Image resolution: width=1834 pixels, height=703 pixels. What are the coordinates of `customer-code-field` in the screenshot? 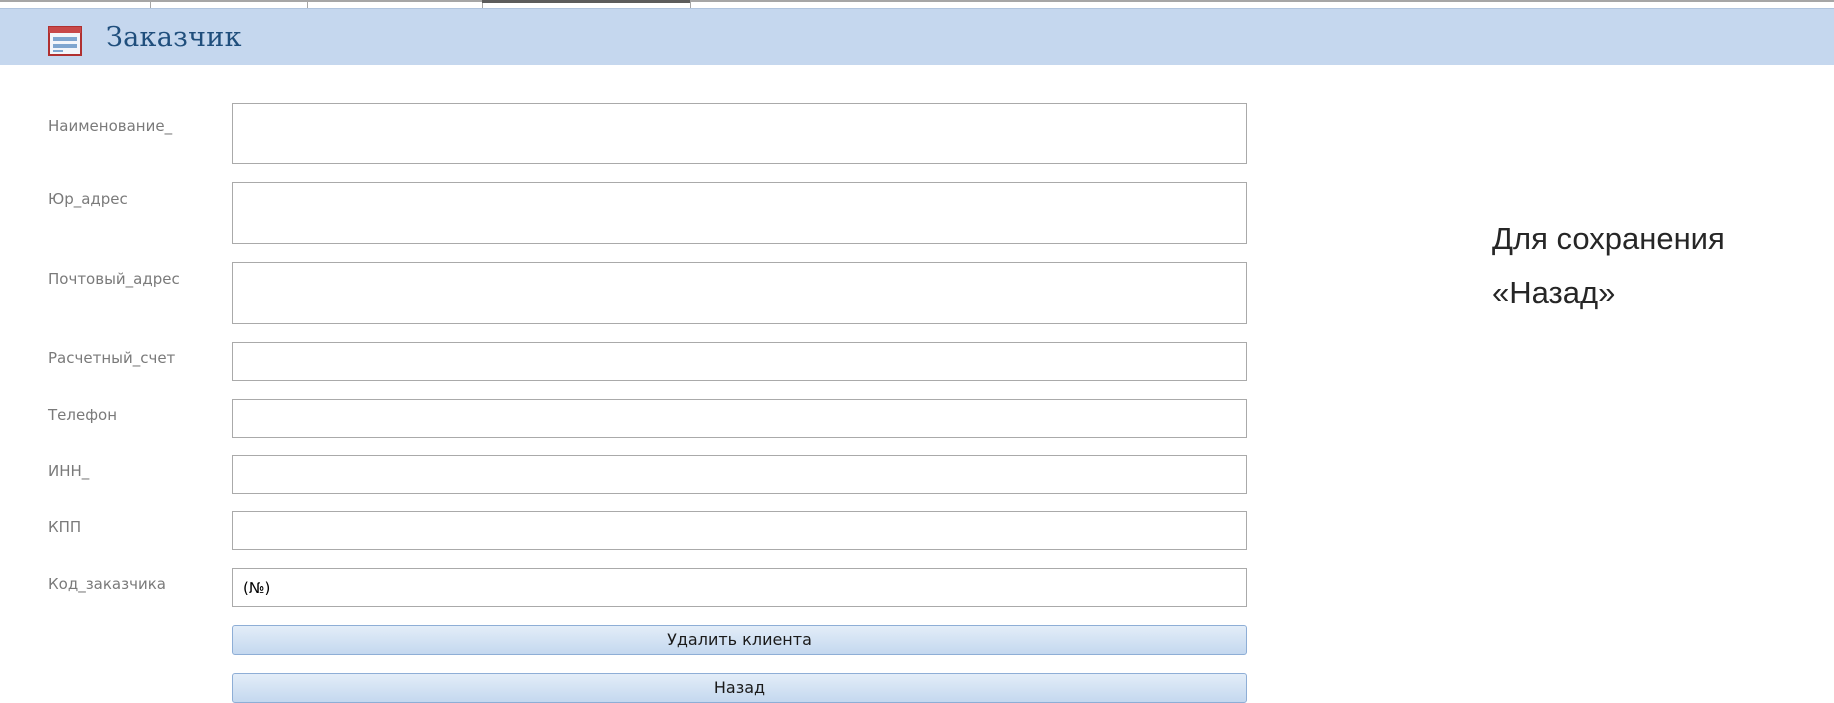 It's located at (739, 587).